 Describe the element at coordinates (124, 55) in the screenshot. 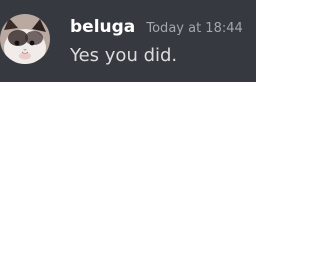

I see `message-content: Yes you did.` at that location.